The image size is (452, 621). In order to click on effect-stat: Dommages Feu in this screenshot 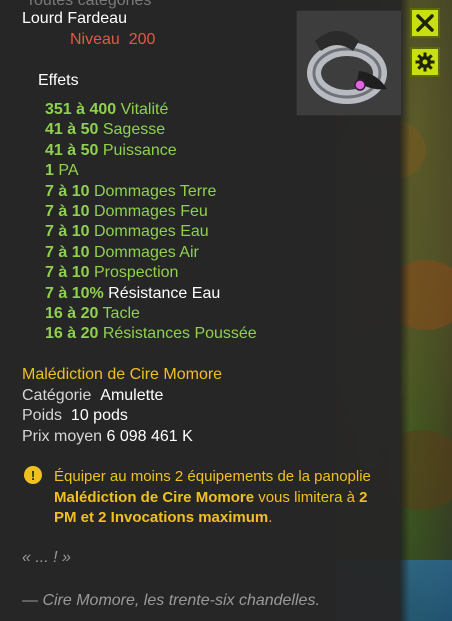, I will do `click(150, 211)`.